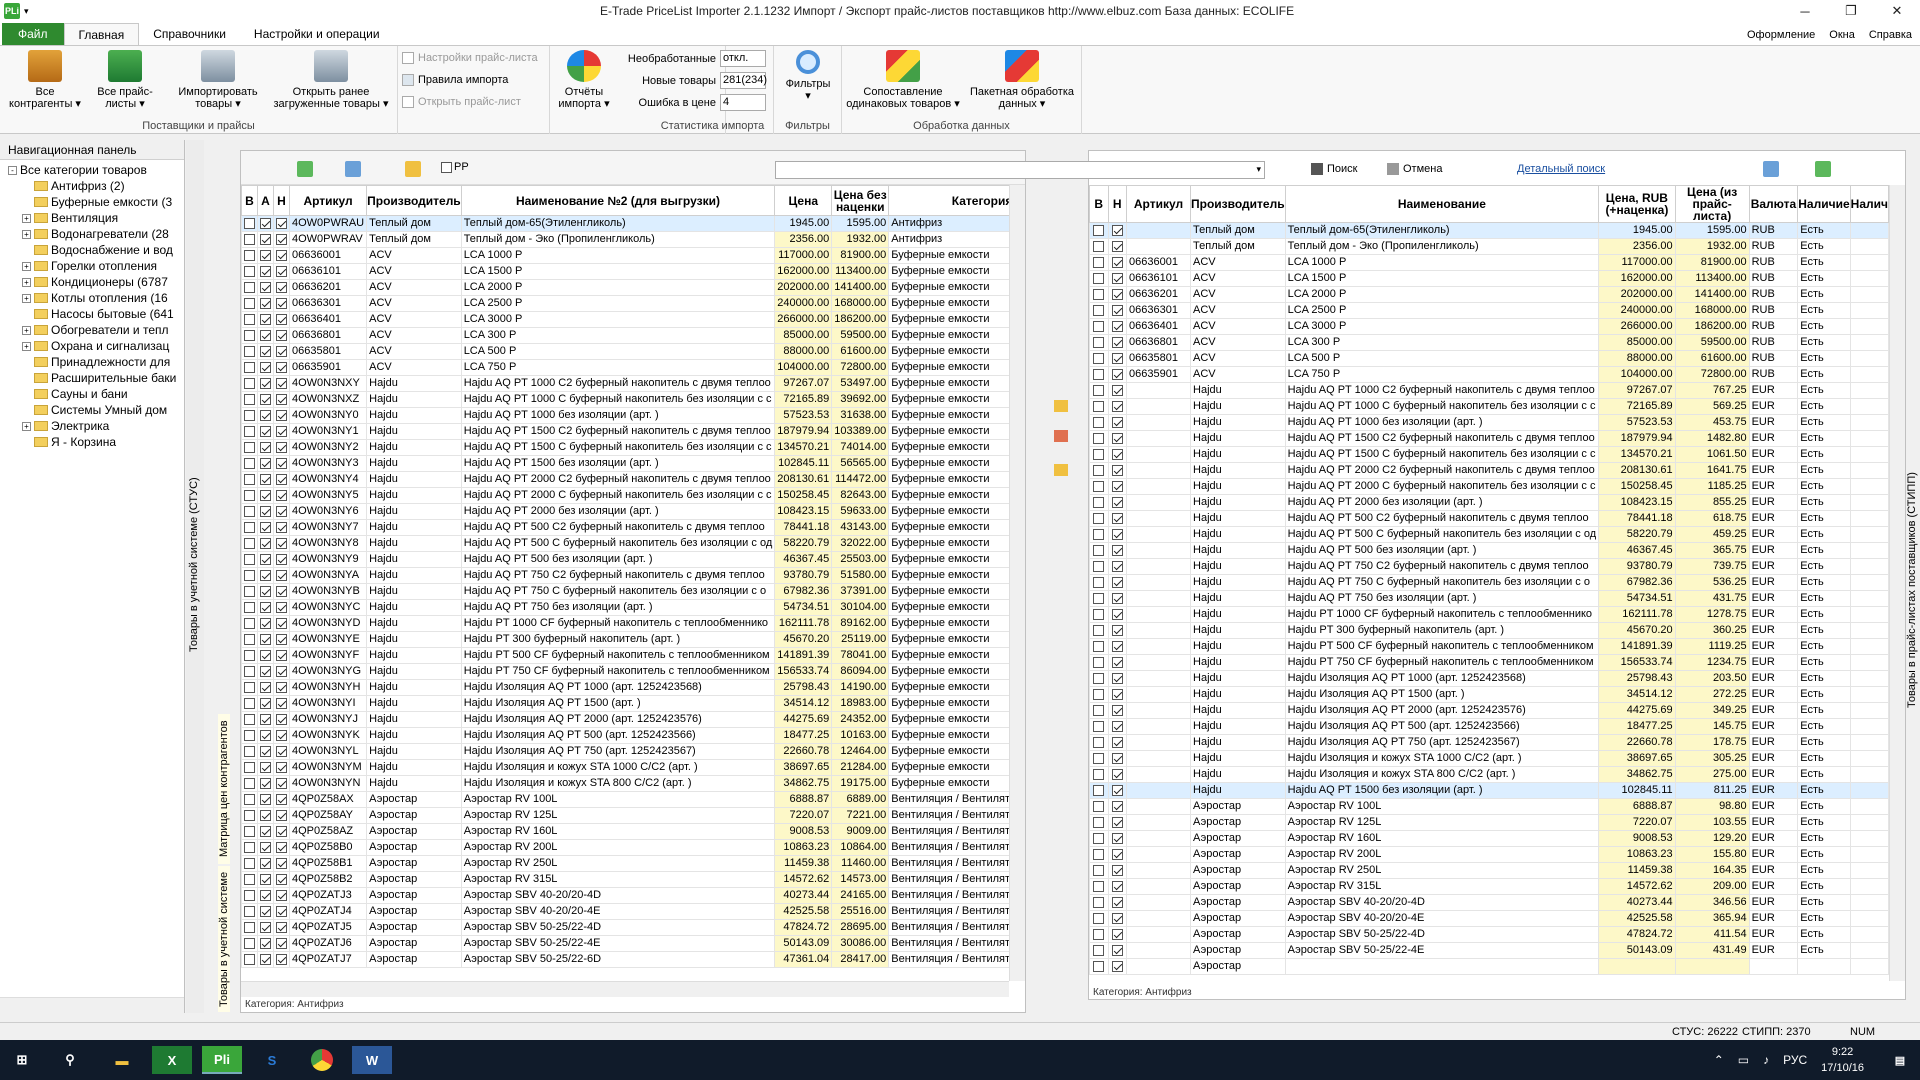 Image resolution: width=1920 pixels, height=1080 pixels. What do you see at coordinates (803, 495) in the screenshot?
I see `table-cell: 150258.45` at bounding box center [803, 495].